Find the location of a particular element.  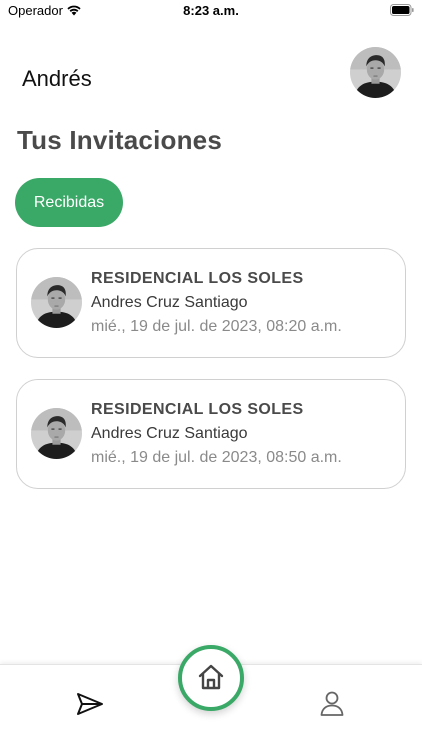

status-time: 8:23 a.m. is located at coordinates (211, 10).